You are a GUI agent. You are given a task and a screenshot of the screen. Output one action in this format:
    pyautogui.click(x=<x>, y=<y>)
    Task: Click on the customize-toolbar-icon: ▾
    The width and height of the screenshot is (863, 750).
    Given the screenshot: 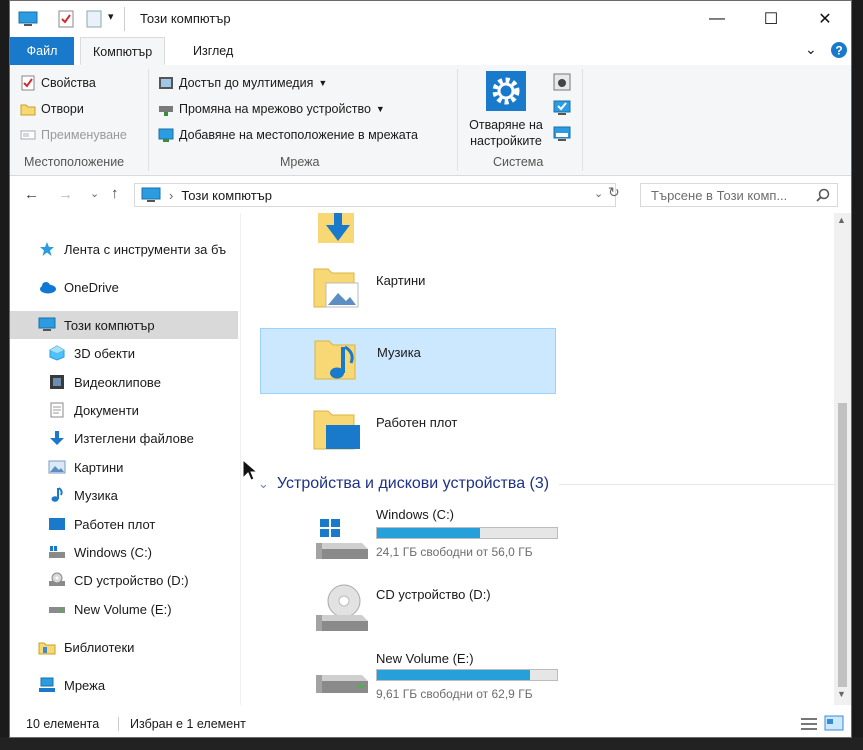 What is the action you would take?
    pyautogui.click(x=111, y=16)
    